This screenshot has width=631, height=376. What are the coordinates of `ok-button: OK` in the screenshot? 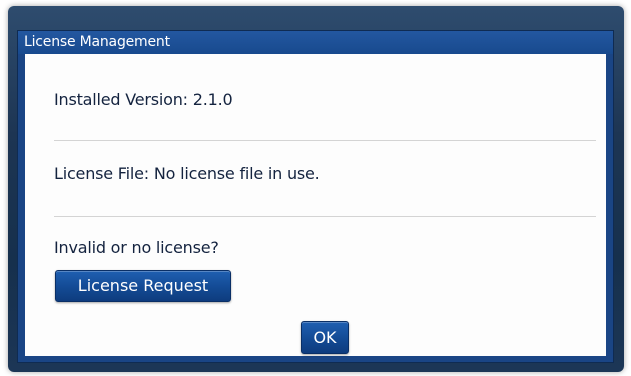 It's located at (325, 337).